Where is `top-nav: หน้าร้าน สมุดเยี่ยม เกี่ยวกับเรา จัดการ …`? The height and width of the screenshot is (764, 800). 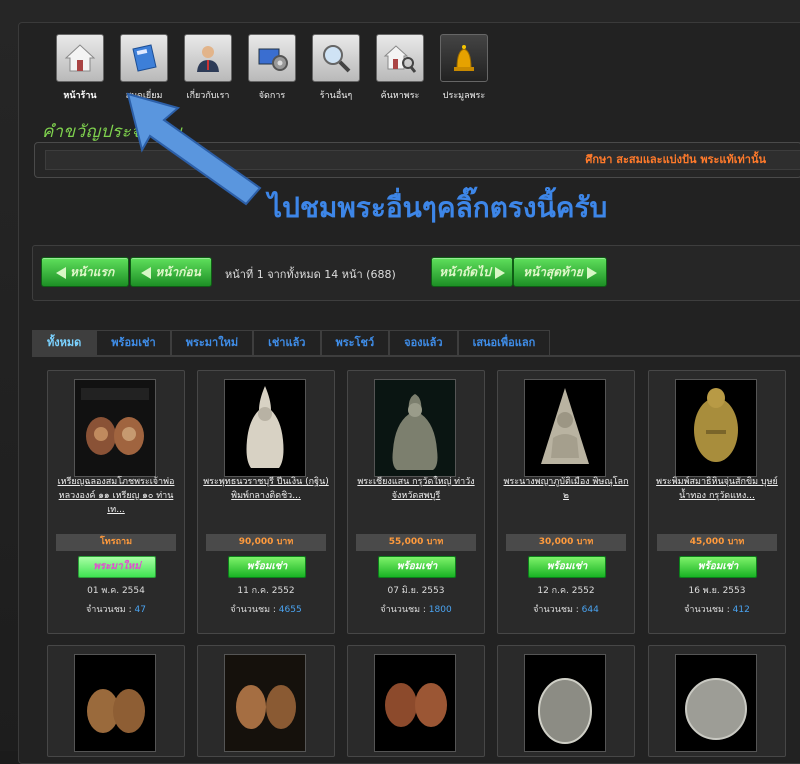
top-nav: หน้าร้าน สมุดเยี่ยม เกี่ยวกับเรา จัดการ … is located at coordinates (272, 68).